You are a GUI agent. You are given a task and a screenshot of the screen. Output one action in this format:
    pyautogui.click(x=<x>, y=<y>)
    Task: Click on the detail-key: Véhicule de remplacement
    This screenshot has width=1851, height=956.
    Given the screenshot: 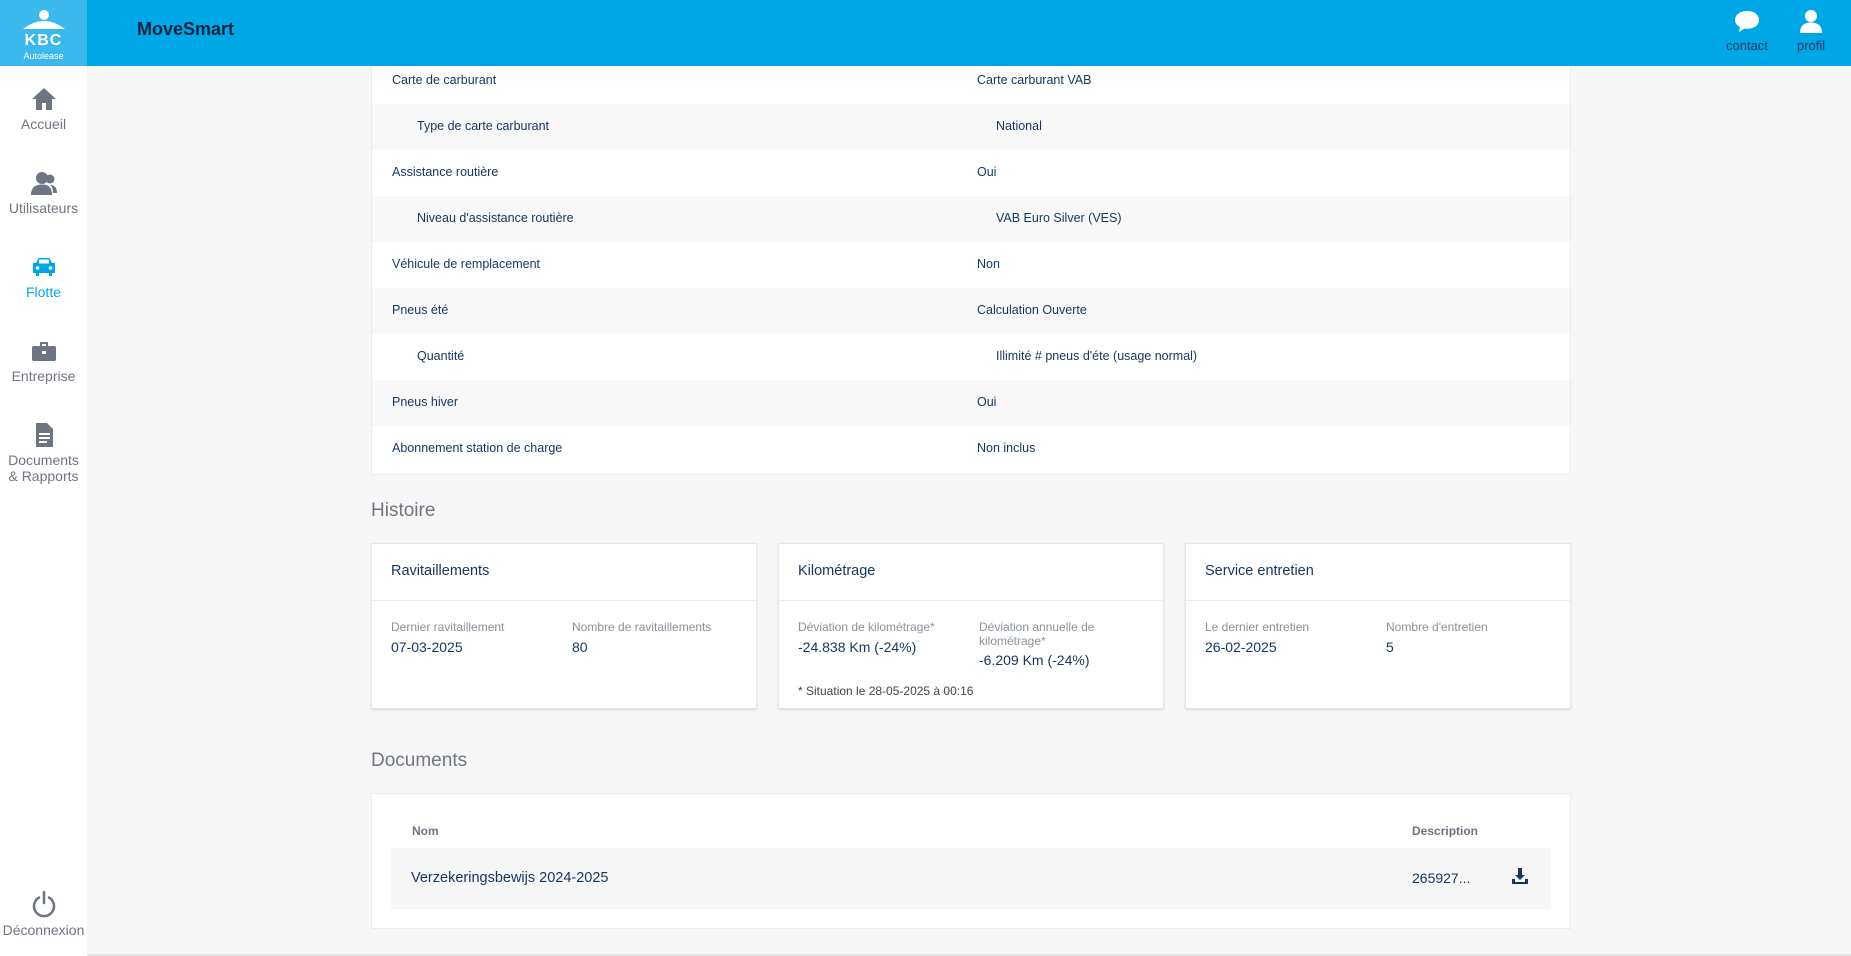 What is the action you would take?
    pyautogui.click(x=466, y=264)
    